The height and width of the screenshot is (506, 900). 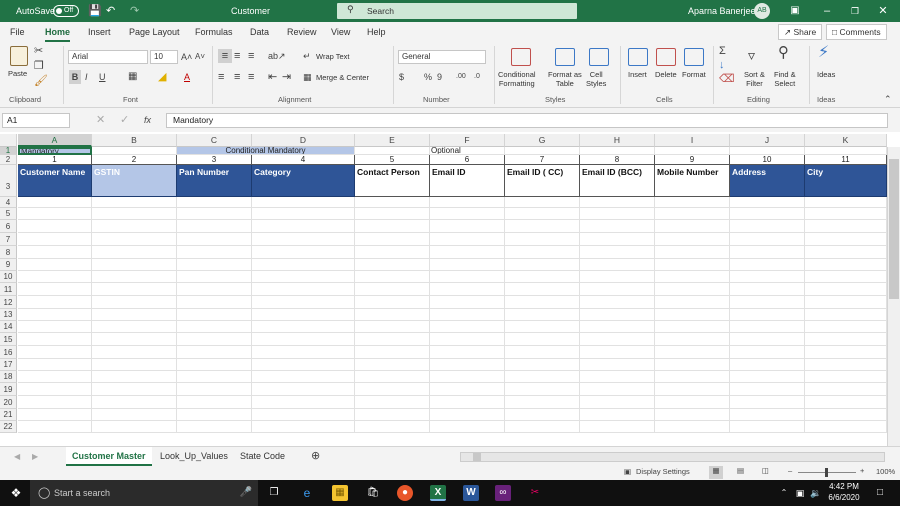 I want to click on cell-e22, so click(x=392, y=427).